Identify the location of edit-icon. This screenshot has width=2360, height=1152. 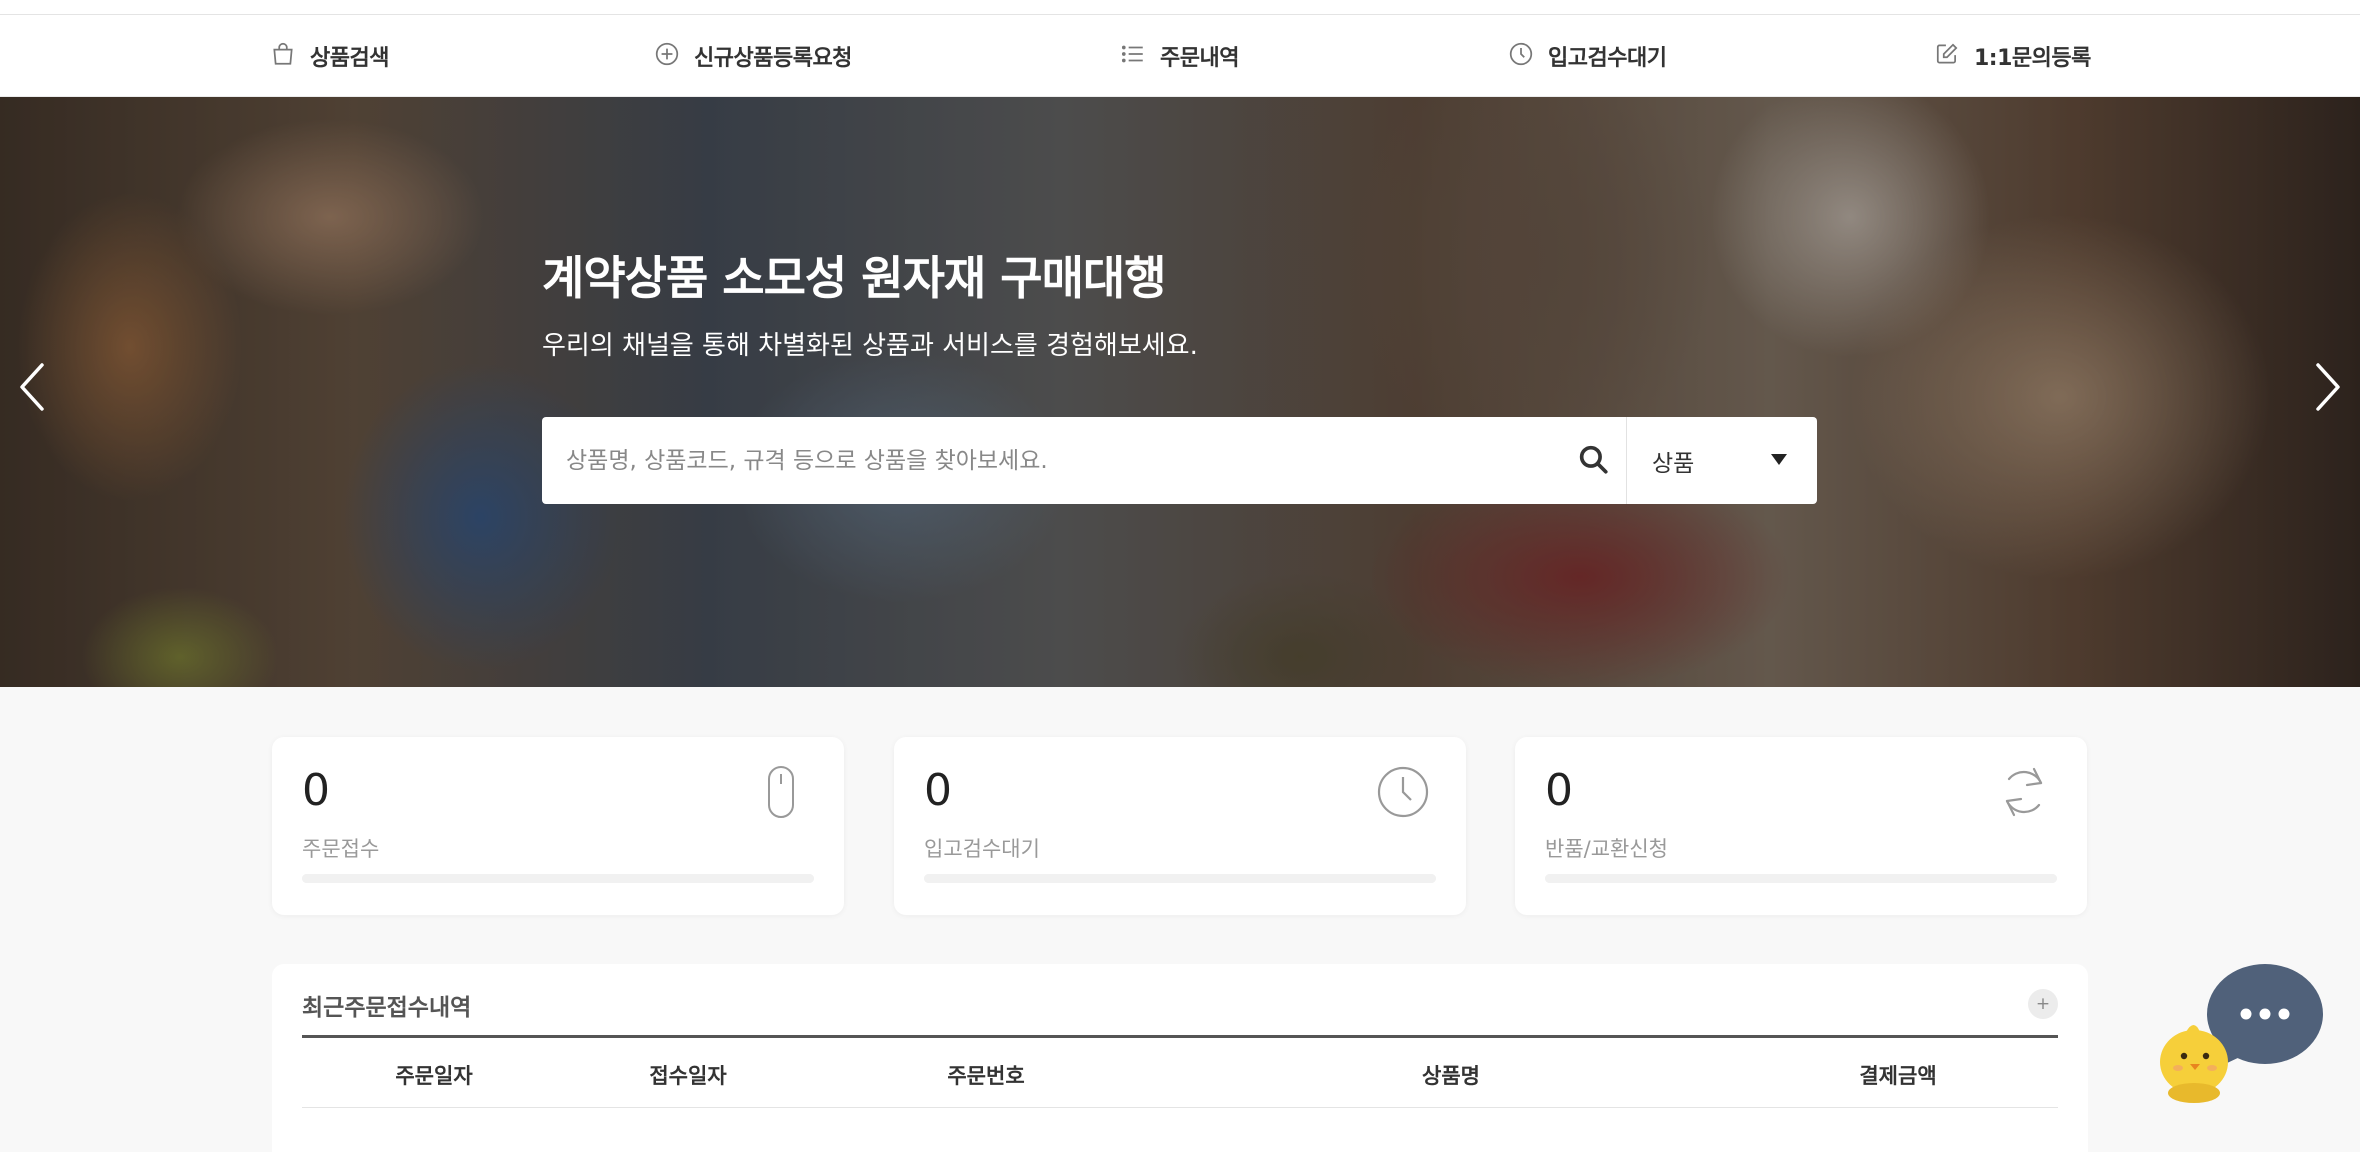
(1947, 56).